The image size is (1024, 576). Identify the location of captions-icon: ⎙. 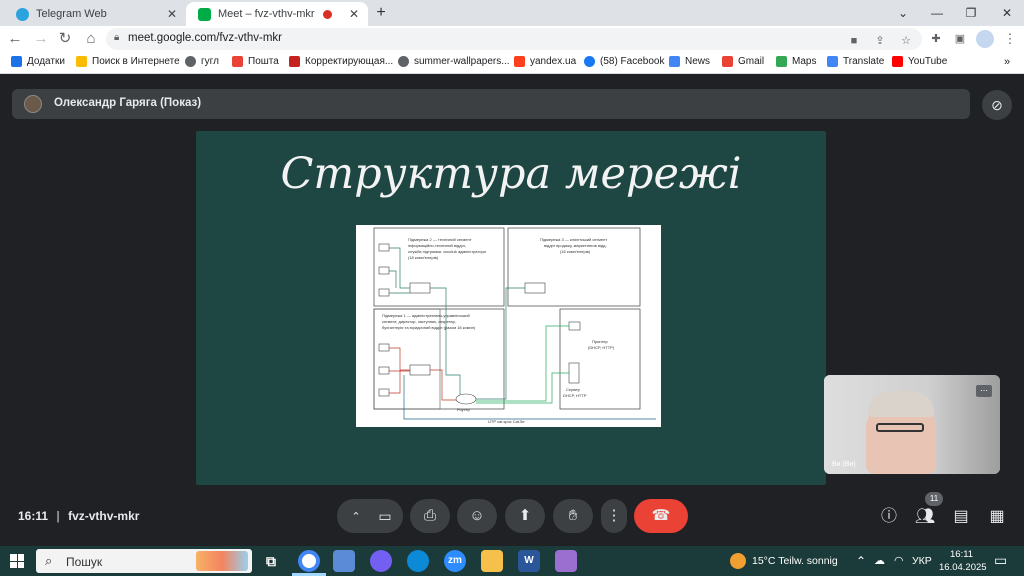
(429, 515).